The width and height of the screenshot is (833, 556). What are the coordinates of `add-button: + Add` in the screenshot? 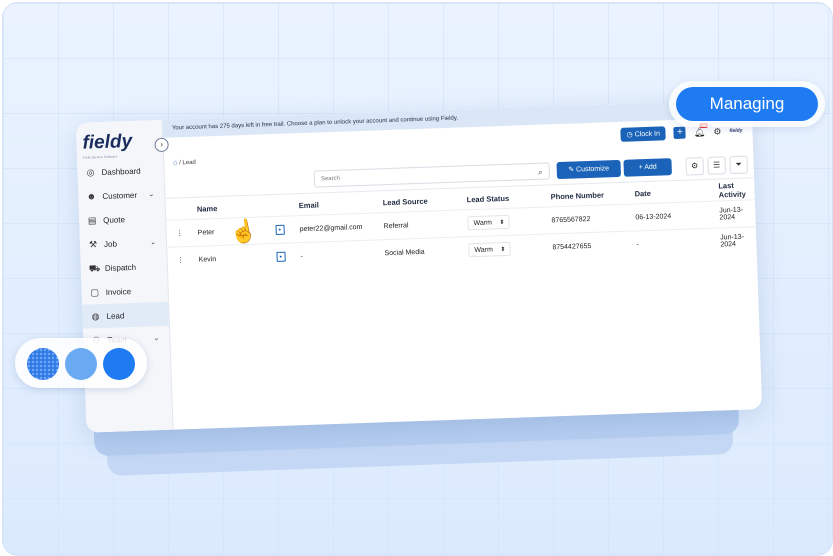 It's located at (647, 167).